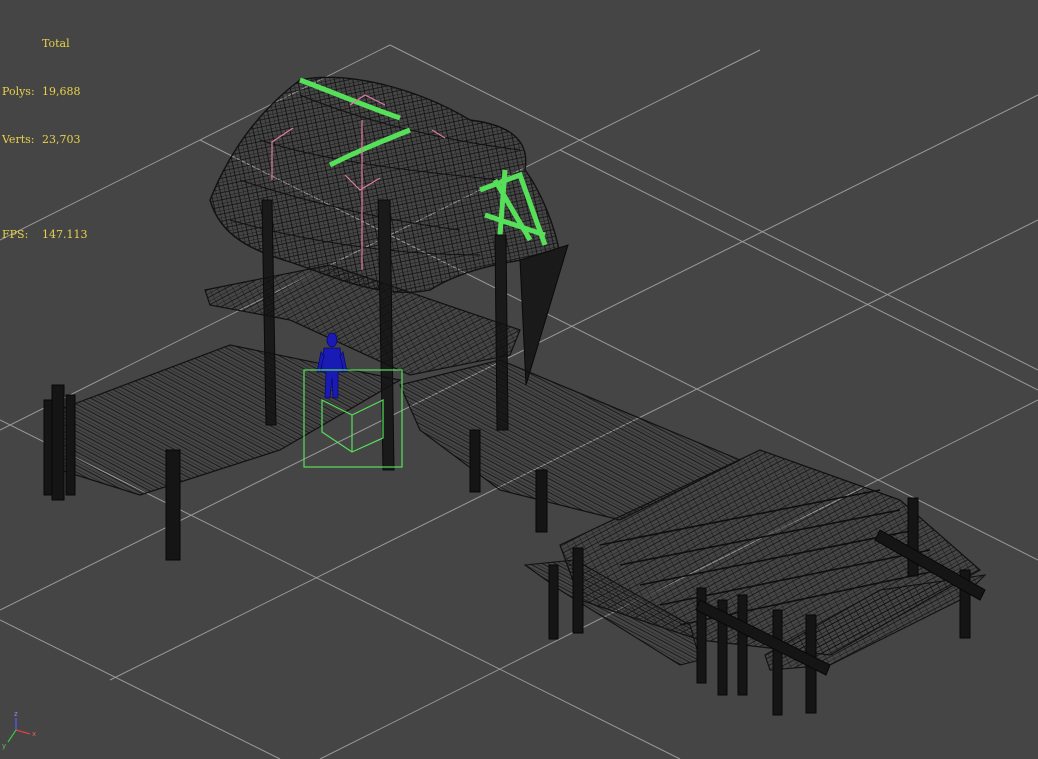 This screenshot has height=759, width=1038. What do you see at coordinates (61, 139) in the screenshot?
I see `verts-value: 23,703` at bounding box center [61, 139].